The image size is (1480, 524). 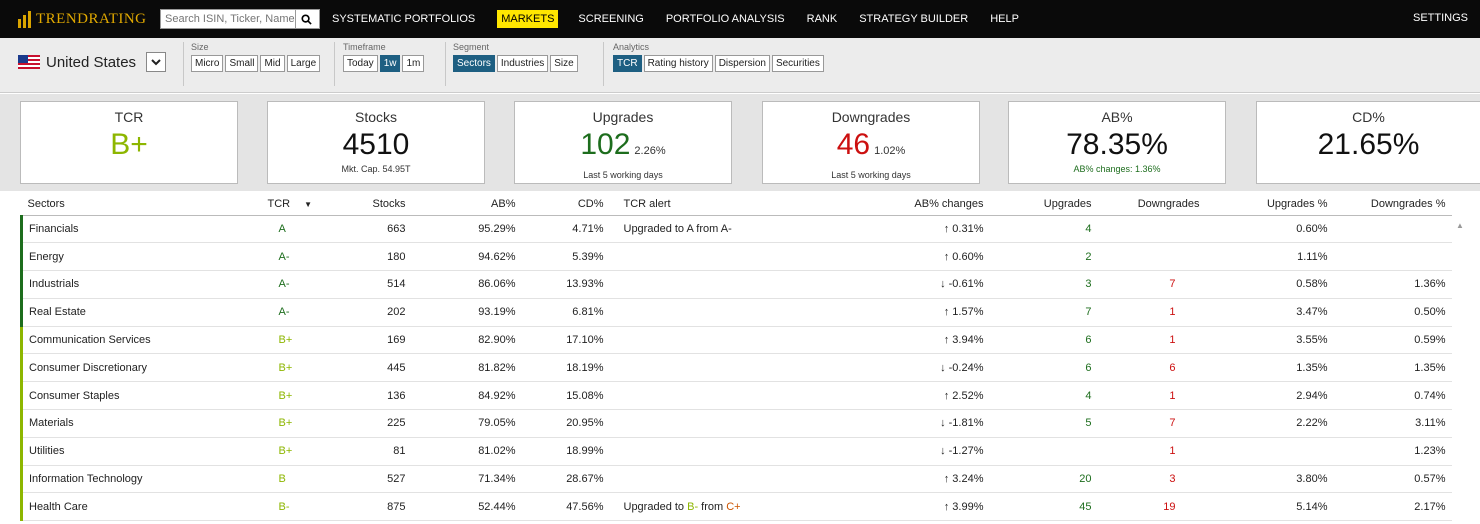 What do you see at coordinates (141, 229) in the screenshot?
I see `cell-sector: Financials` at bounding box center [141, 229].